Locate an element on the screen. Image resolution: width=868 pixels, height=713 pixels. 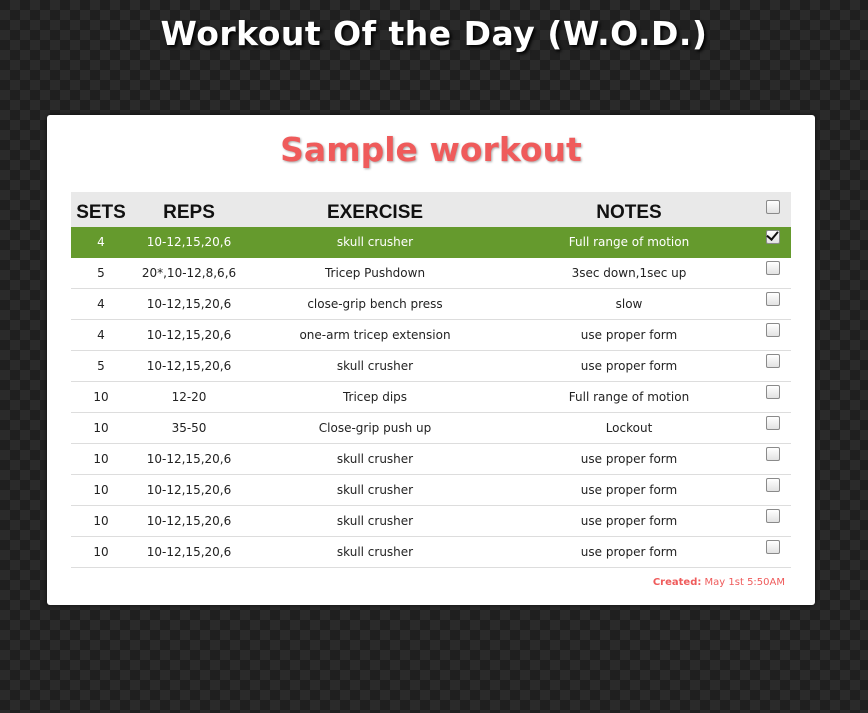
created-timestamp: Created: May 1st 5:50AM is located at coordinates (416, 582).